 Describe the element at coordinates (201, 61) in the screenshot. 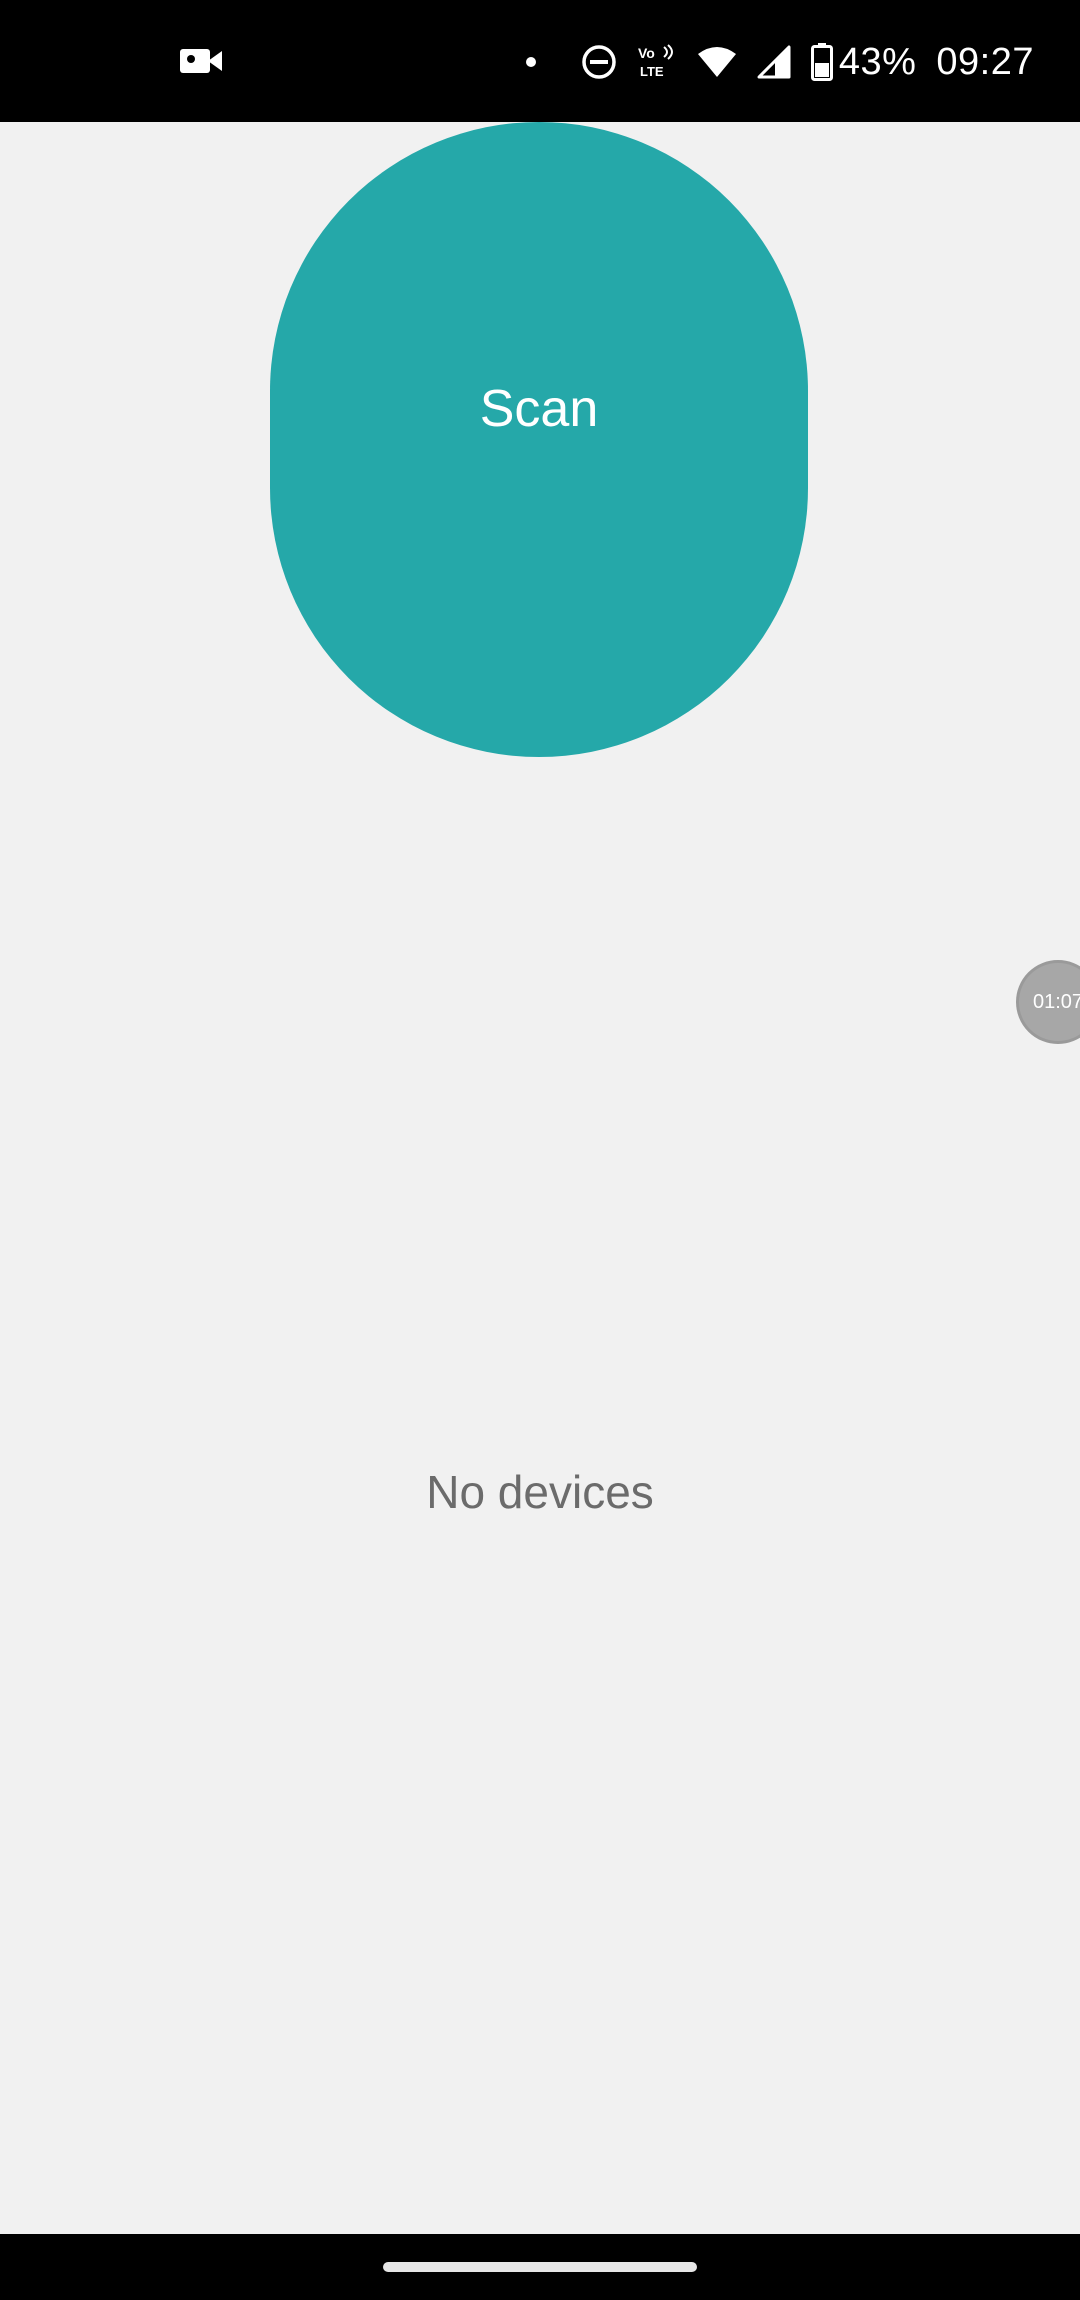

I see `video-camera-icon` at that location.